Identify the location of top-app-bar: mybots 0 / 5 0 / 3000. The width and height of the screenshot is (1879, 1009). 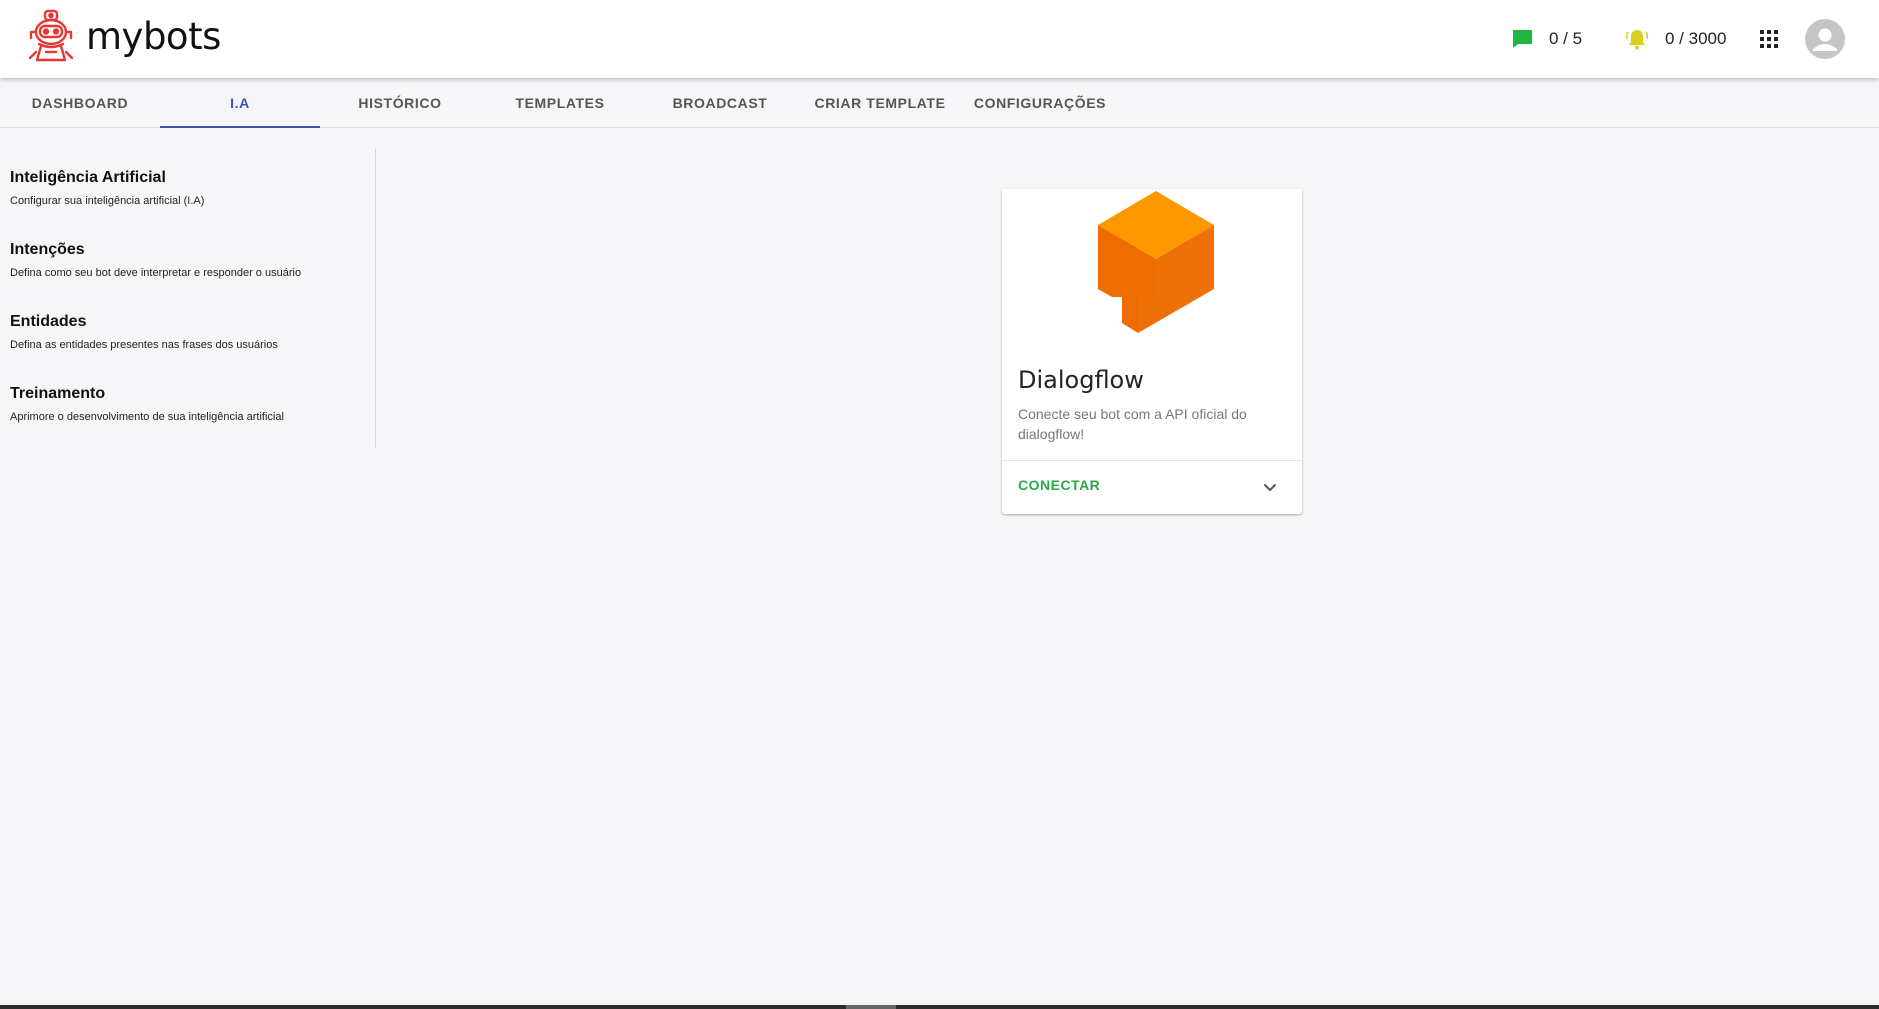
(939, 39).